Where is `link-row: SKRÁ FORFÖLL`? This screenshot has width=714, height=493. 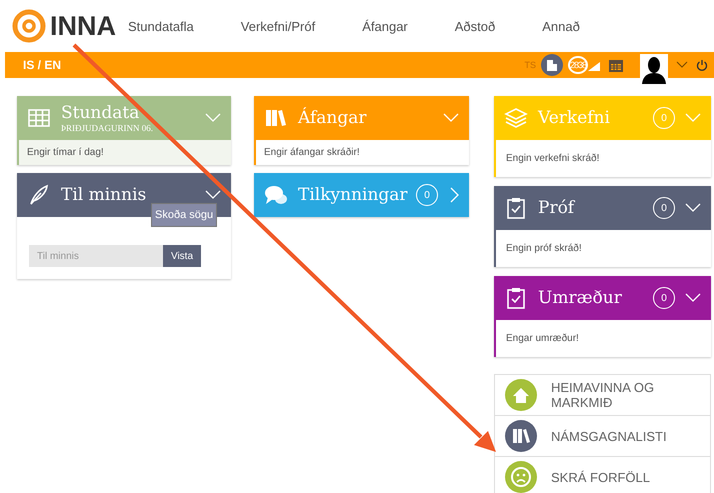
link-row: SKRÁ FORFÖLL is located at coordinates (602, 475).